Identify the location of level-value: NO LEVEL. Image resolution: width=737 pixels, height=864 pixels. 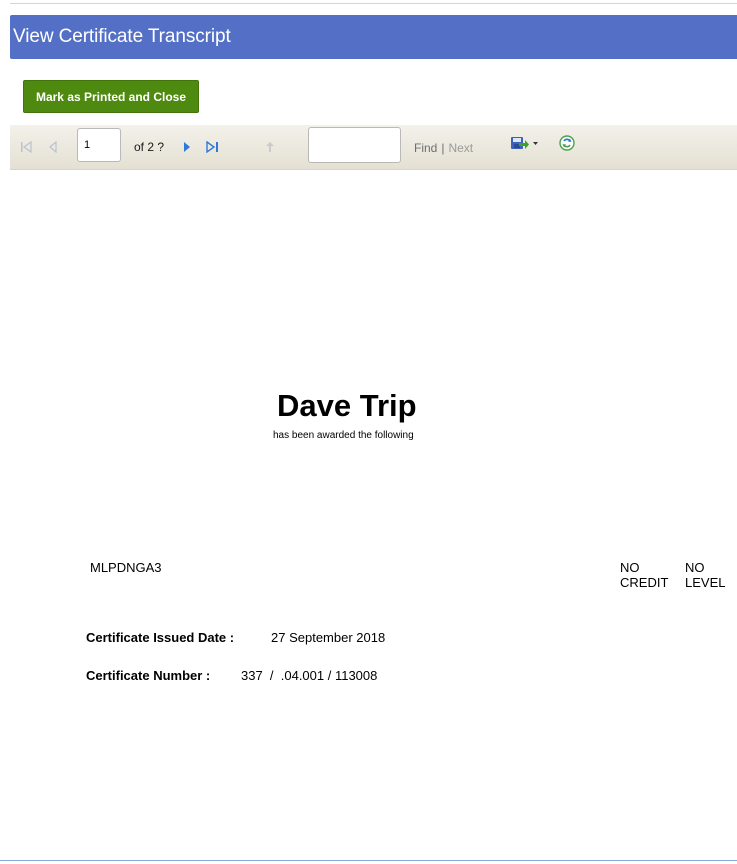
(705, 575).